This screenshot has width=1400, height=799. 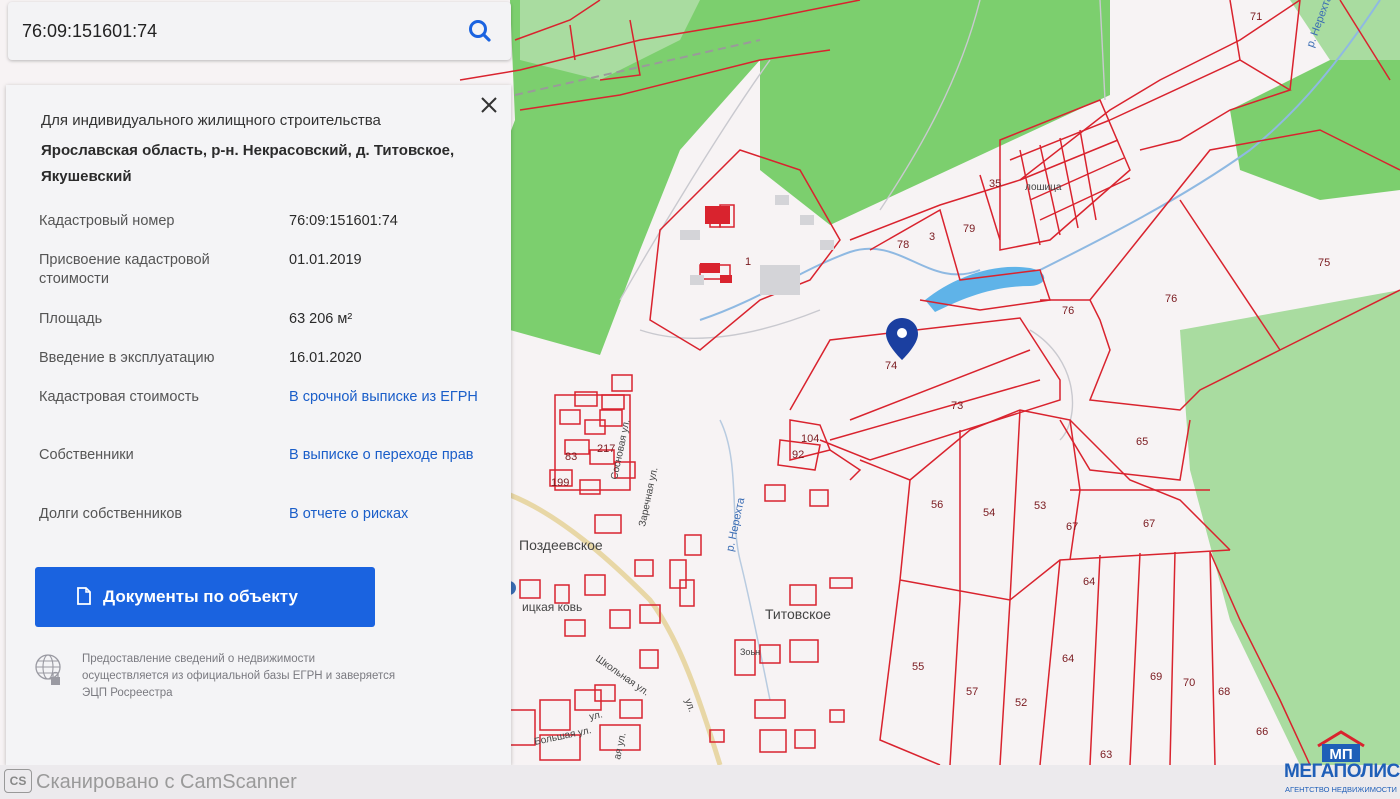 What do you see at coordinates (1149, 524) in the screenshot?
I see `parcel-67-b: 67` at bounding box center [1149, 524].